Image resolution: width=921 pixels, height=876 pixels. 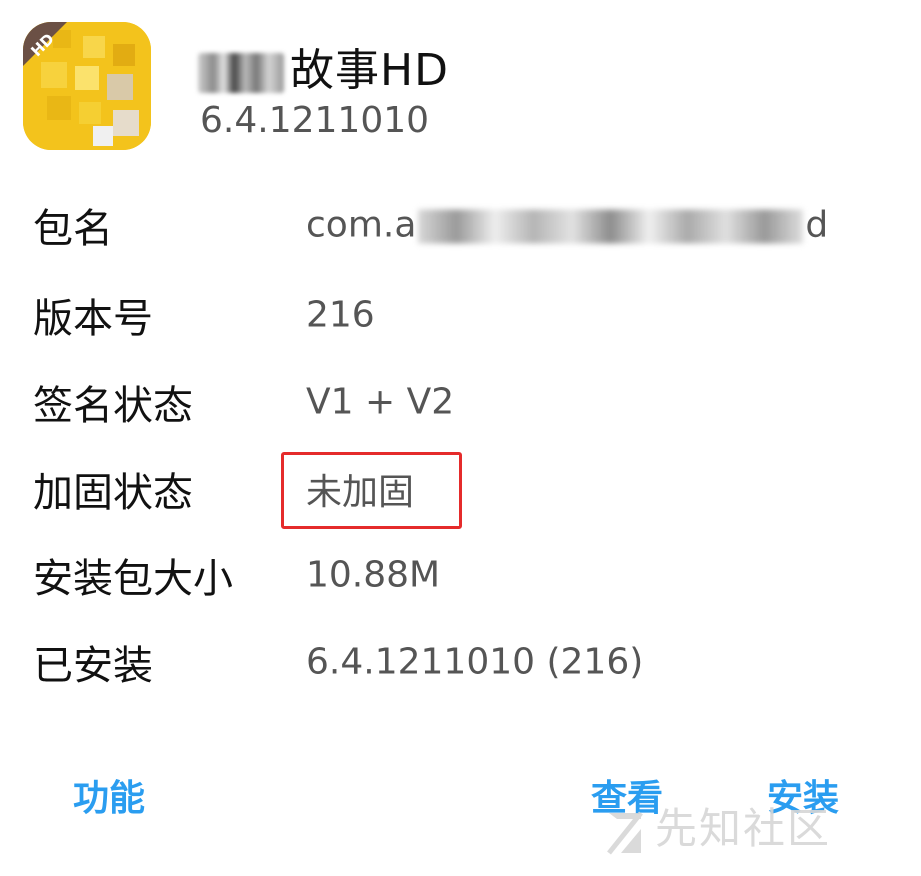 What do you see at coordinates (113, 493) in the screenshot?
I see `hardening-status-label: 加固状态` at bounding box center [113, 493].